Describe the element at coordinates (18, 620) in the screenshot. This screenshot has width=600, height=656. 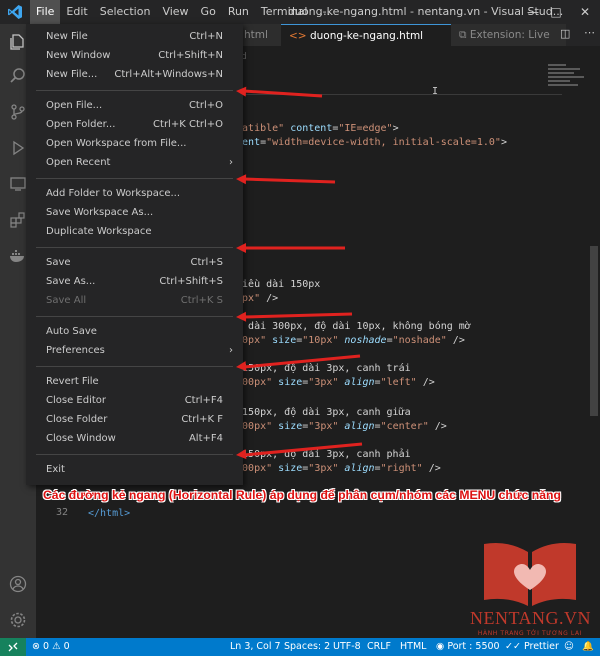
I see `settings-gear-icon` at that location.